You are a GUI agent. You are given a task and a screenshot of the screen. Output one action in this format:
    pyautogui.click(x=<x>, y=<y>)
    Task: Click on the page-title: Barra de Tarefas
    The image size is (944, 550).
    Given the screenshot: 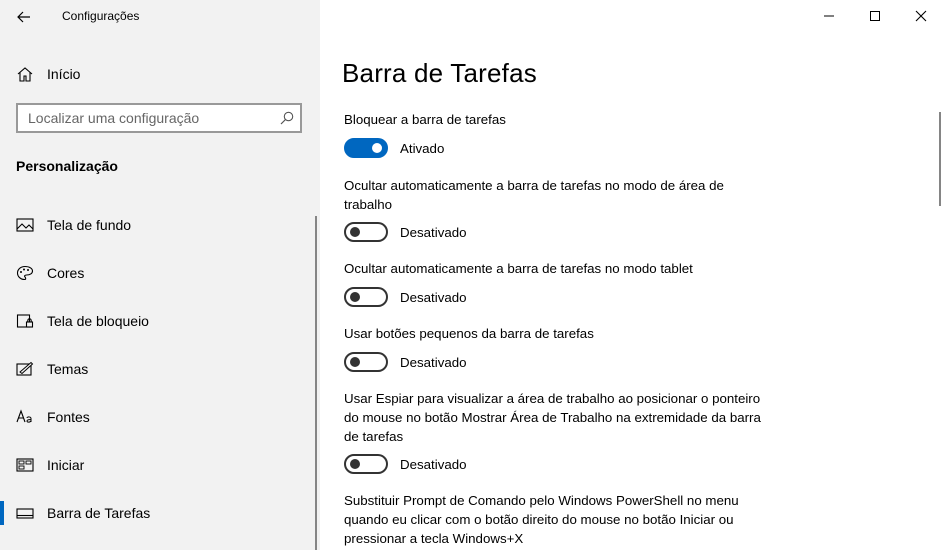 What is the action you would take?
    pyautogui.click(x=439, y=73)
    